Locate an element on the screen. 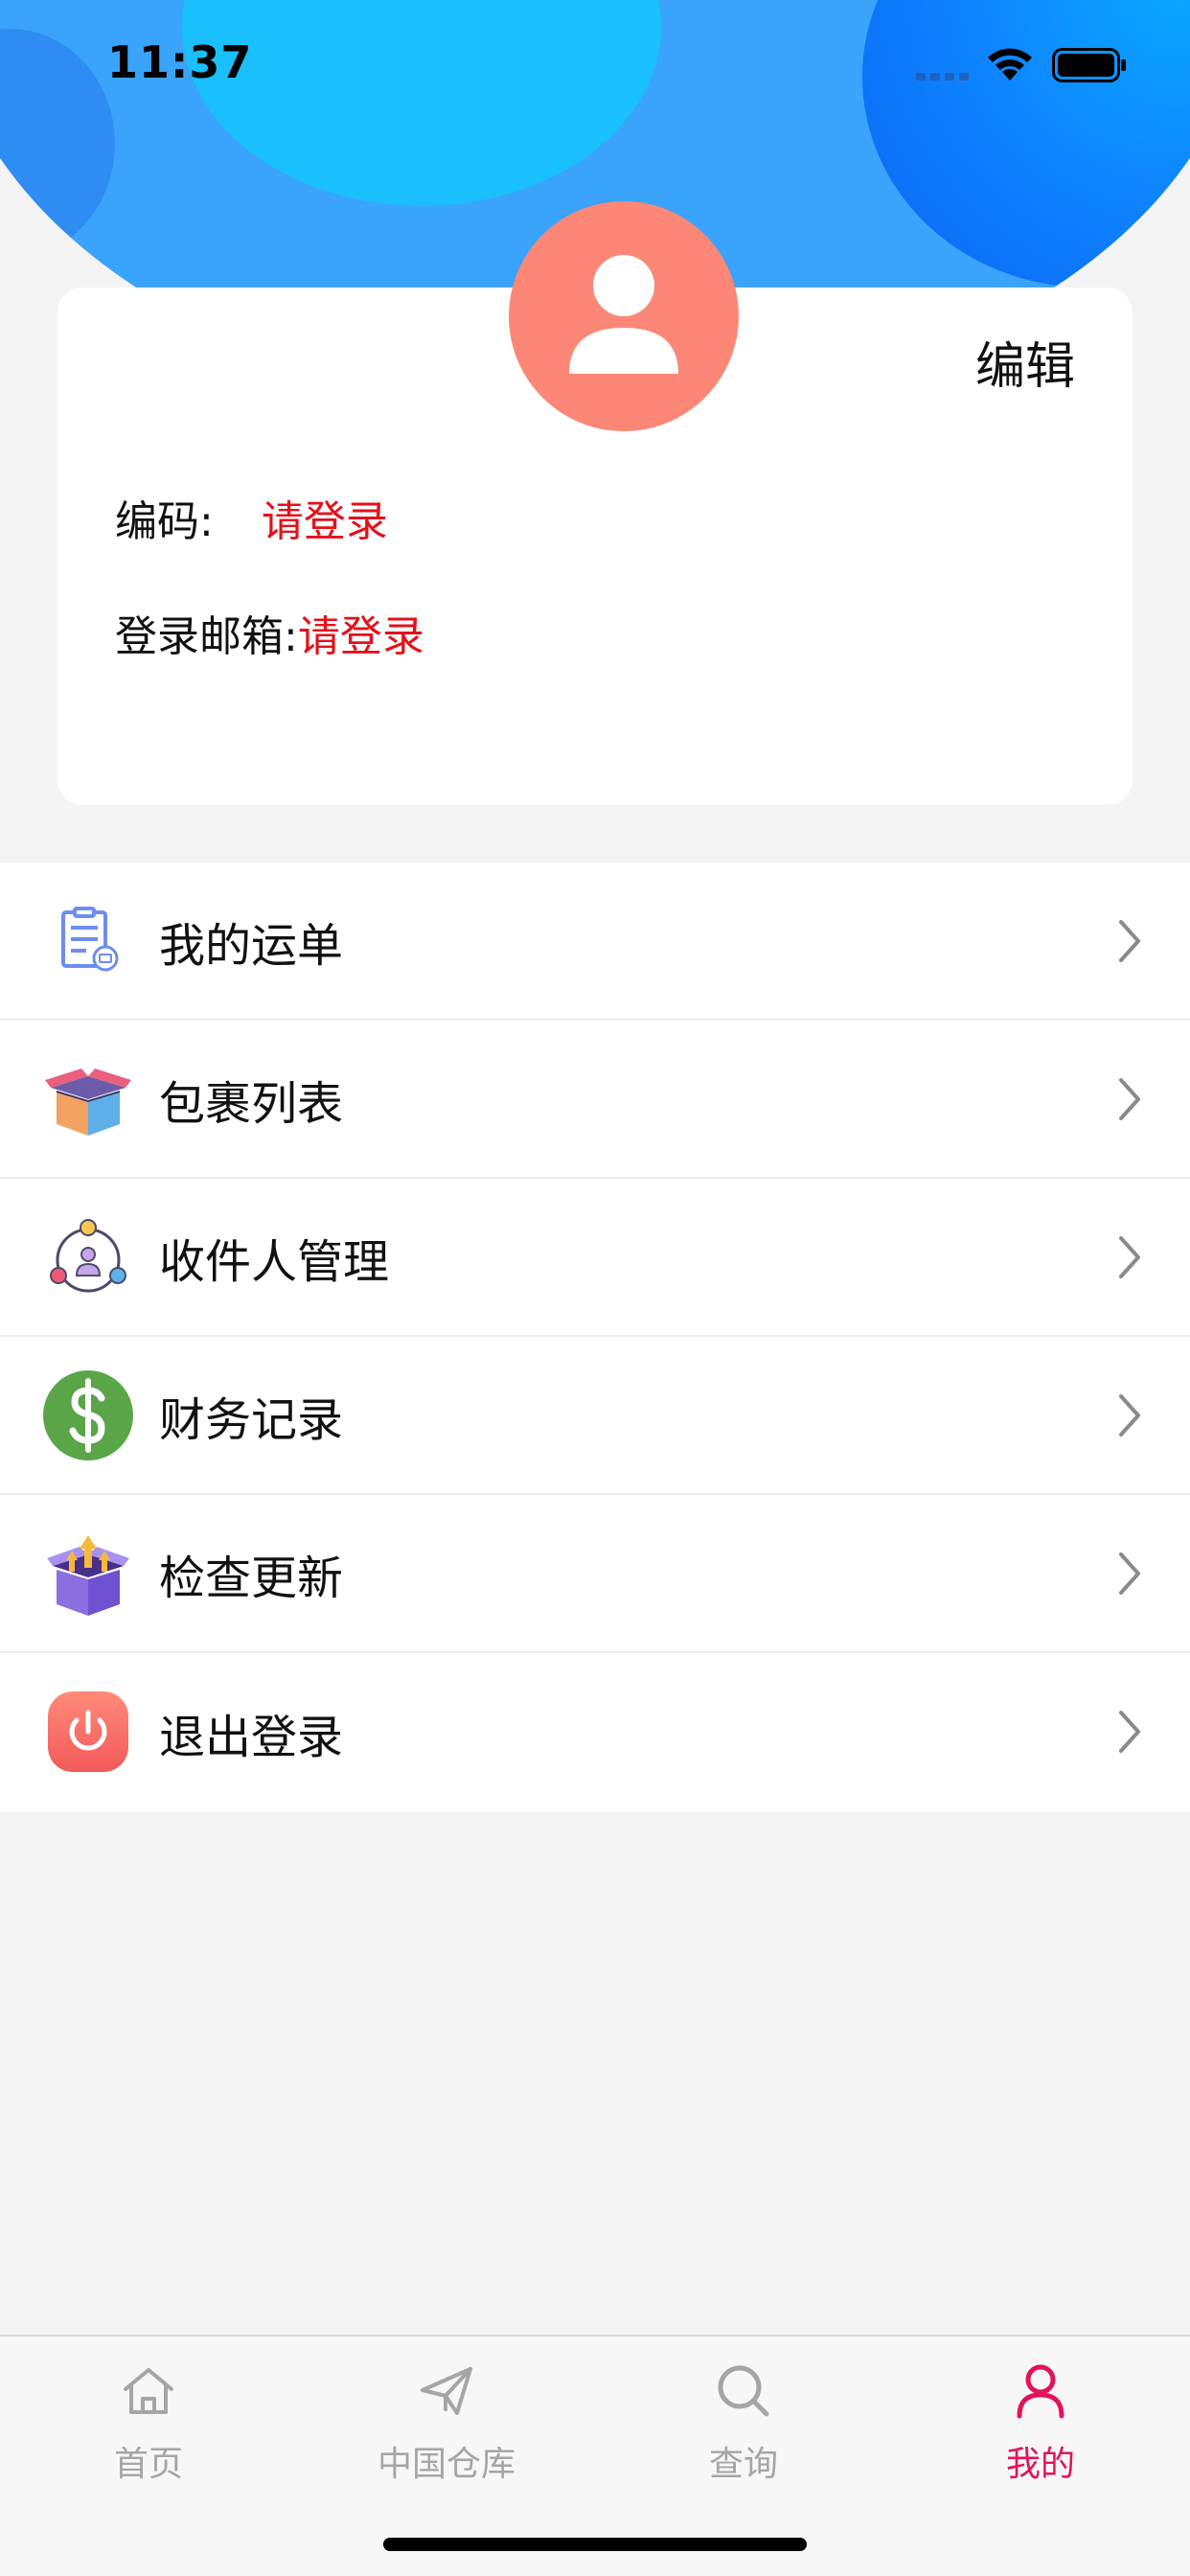 The width and height of the screenshot is (1190, 2576). wifi-icon is located at coordinates (1010, 64).